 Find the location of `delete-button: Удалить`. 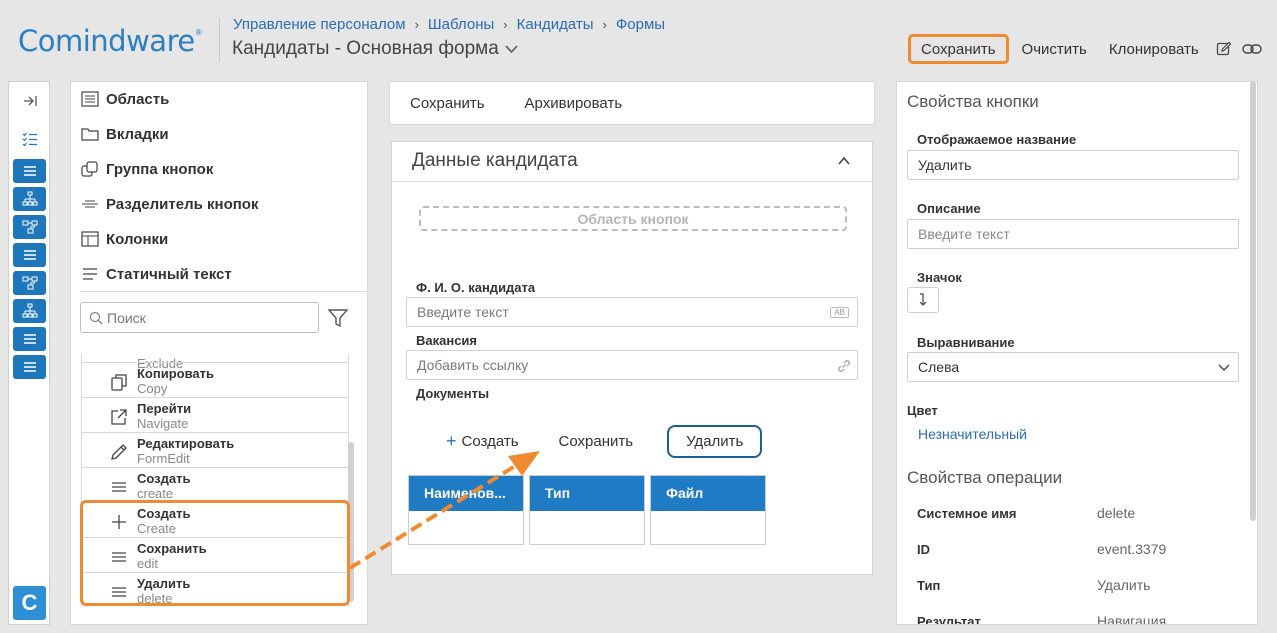

delete-button: Удалить is located at coordinates (715, 441).